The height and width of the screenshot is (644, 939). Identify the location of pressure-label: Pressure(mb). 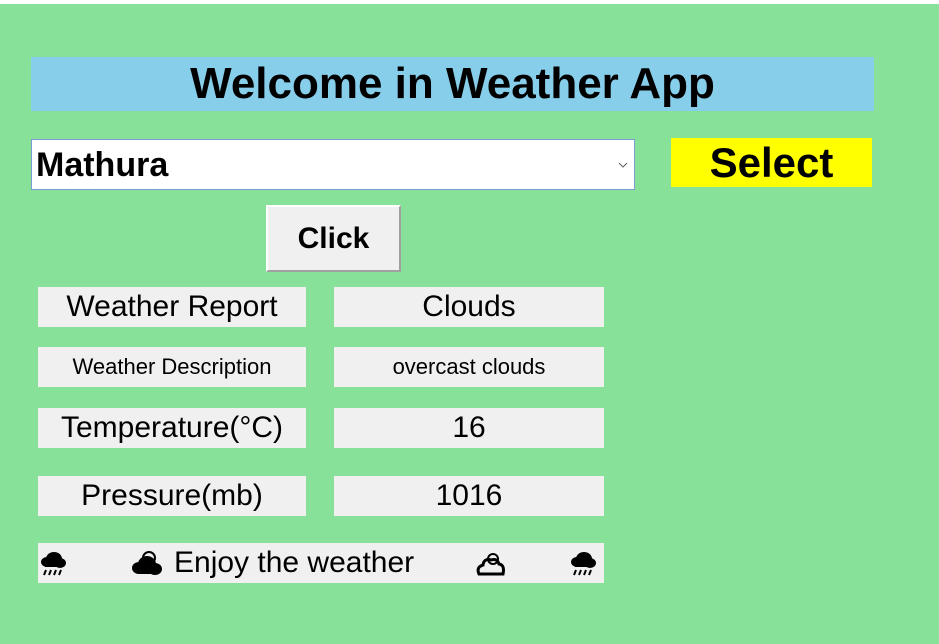
(172, 496).